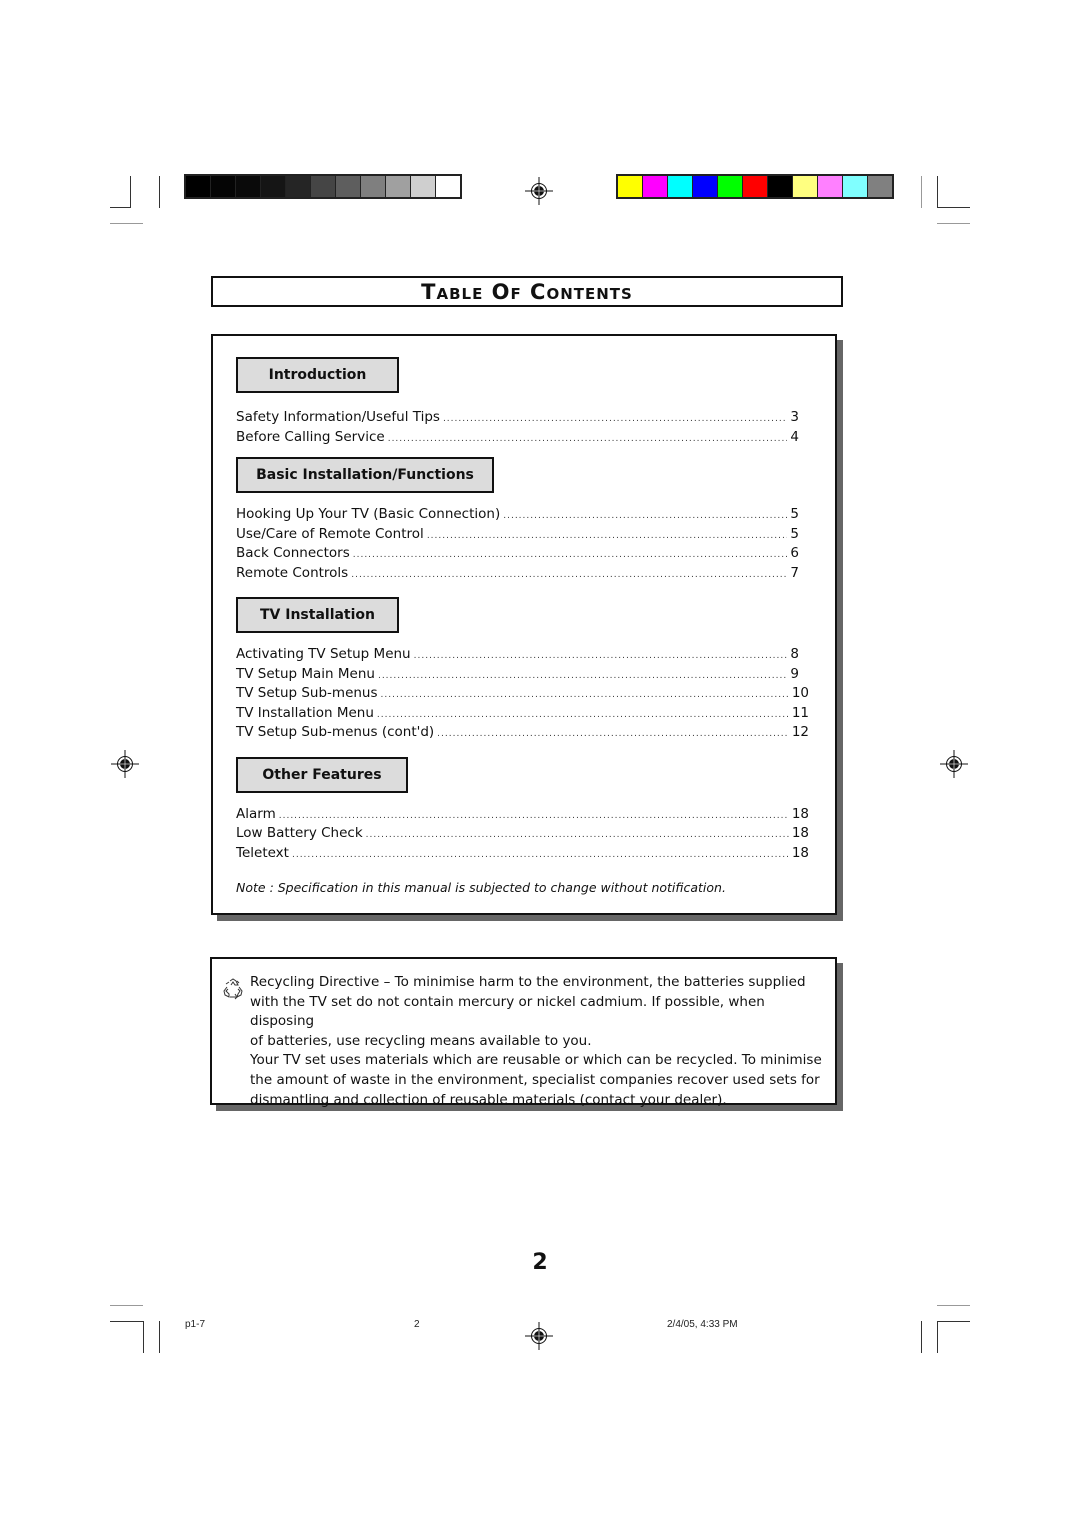 The width and height of the screenshot is (1080, 1528). What do you see at coordinates (800, 732) in the screenshot?
I see `entry-page: 12` at bounding box center [800, 732].